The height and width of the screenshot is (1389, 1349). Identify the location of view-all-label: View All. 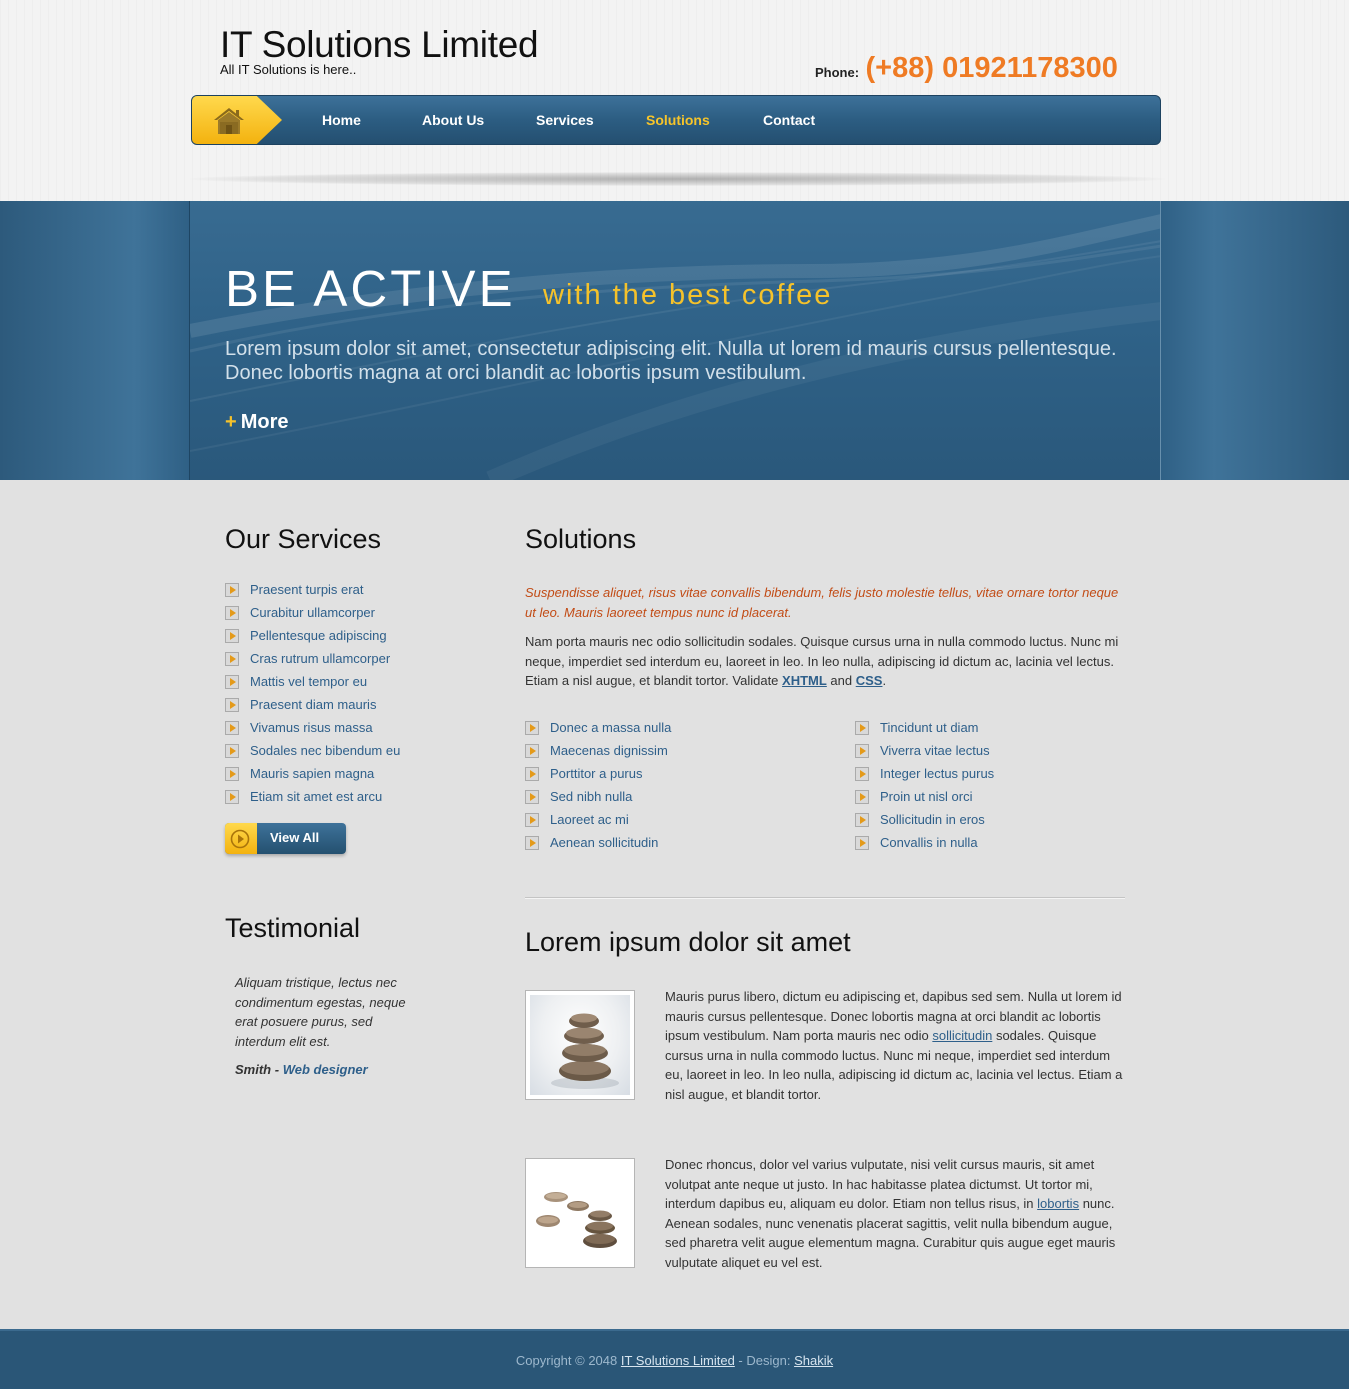
(295, 837).